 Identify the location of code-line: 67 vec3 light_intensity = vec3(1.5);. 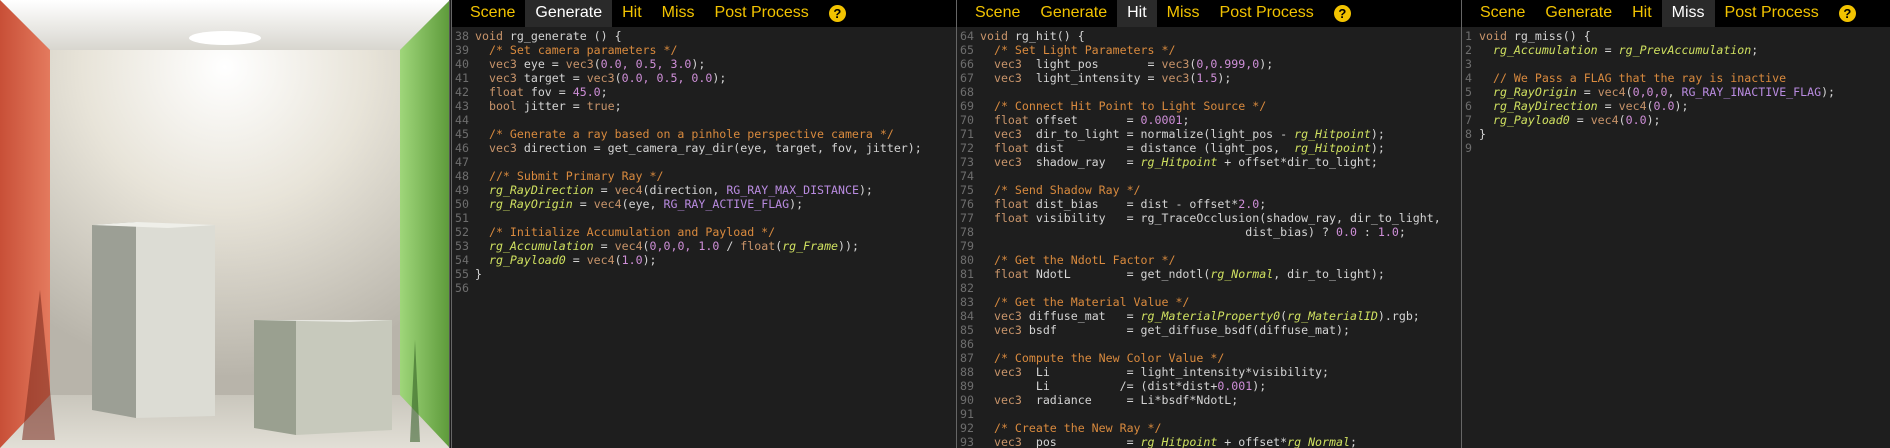
(1209, 78).